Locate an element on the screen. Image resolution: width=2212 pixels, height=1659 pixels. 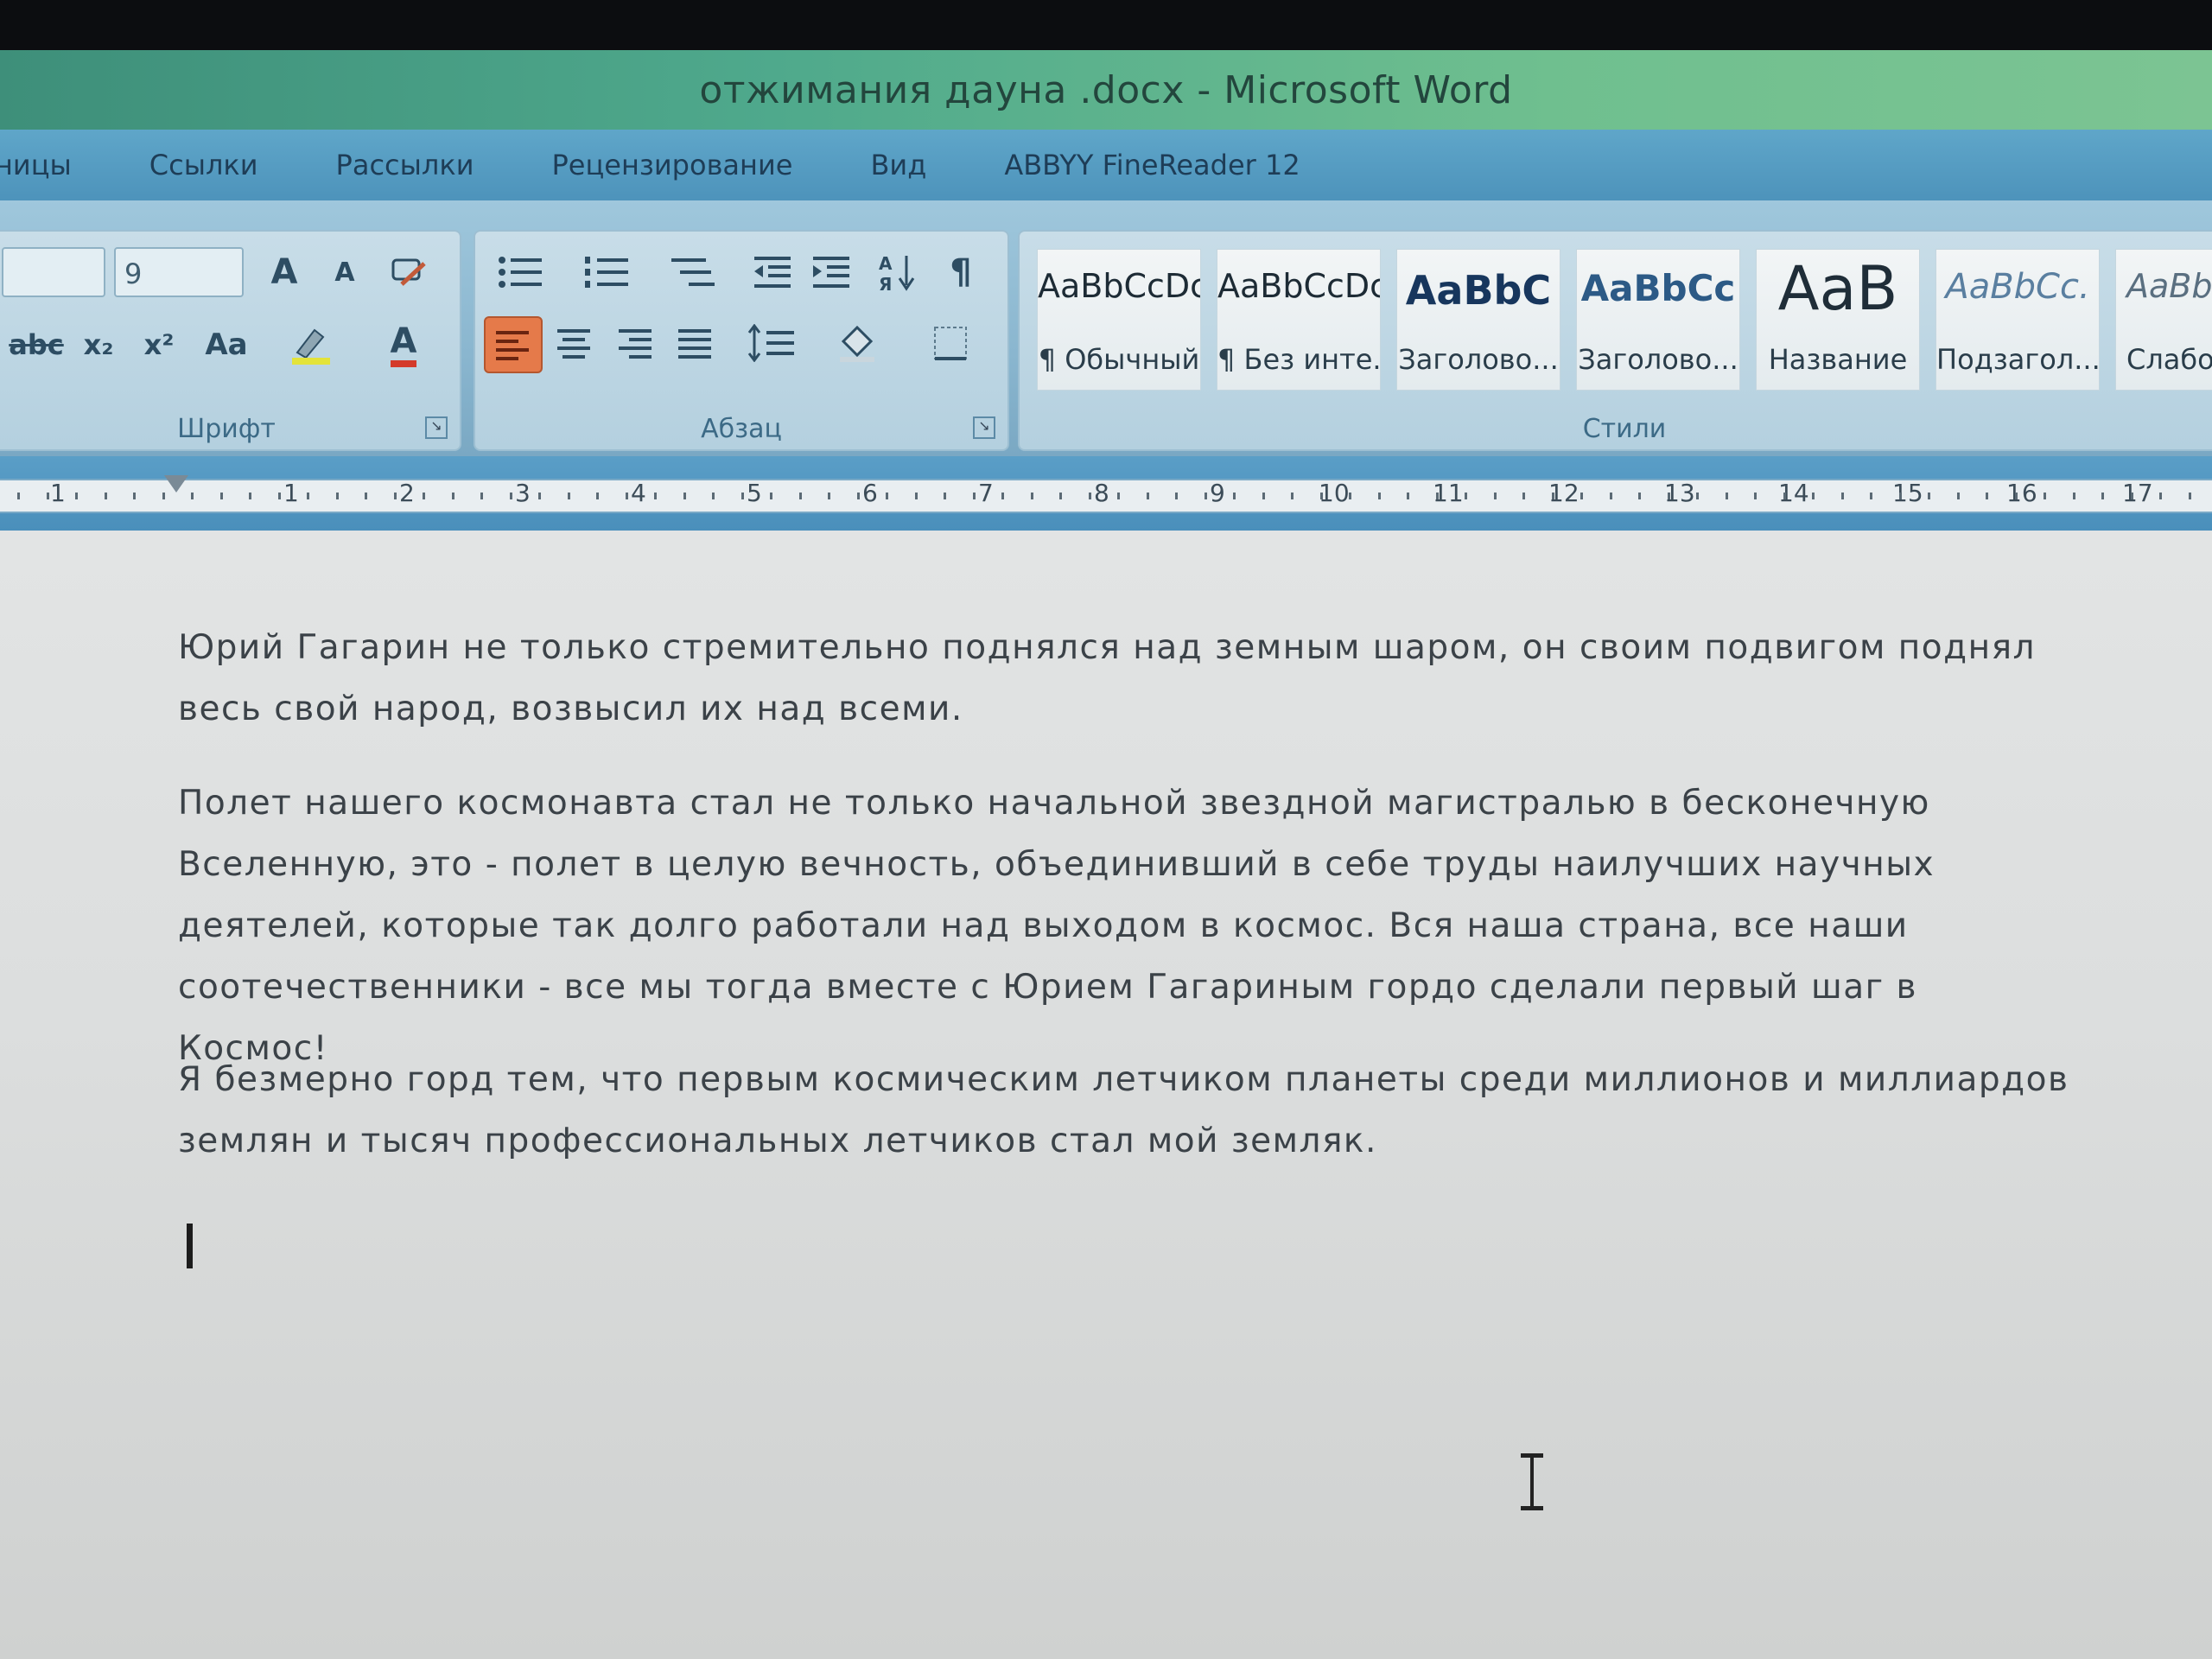
style-subtle-emphasis: AaBb Слабо is located at coordinates (2163, 320).